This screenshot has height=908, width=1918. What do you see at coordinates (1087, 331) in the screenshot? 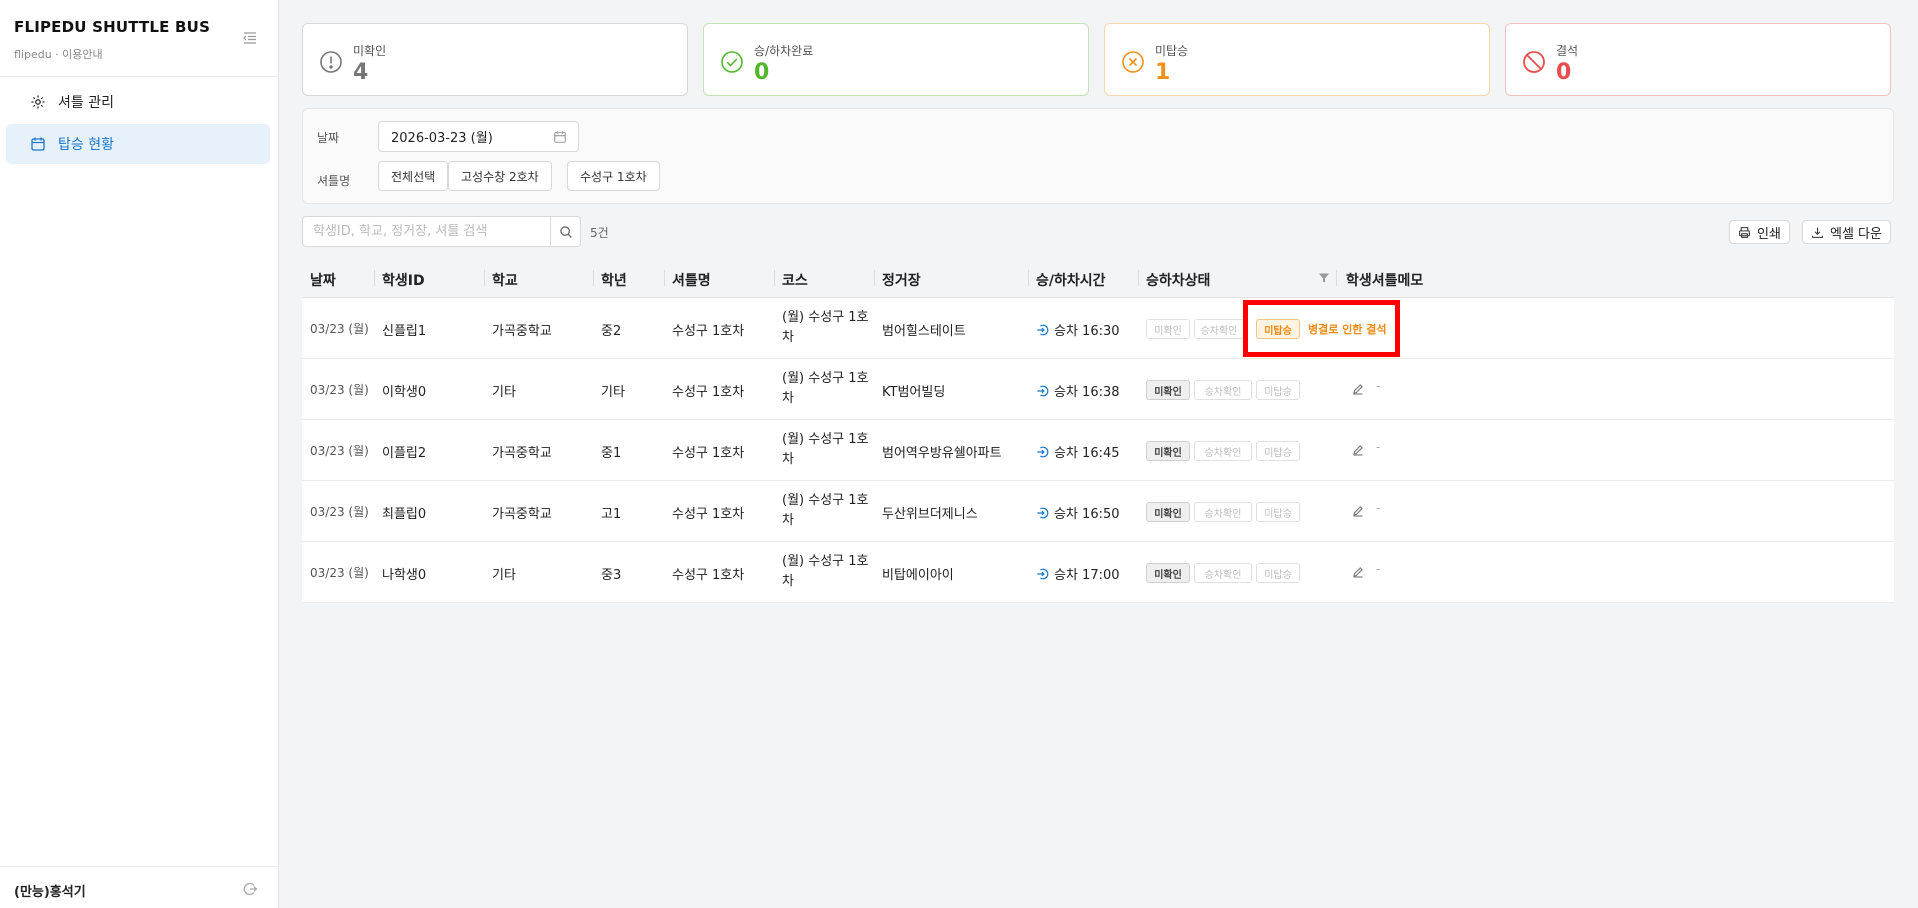
I see `time-text: 승차 16:30` at bounding box center [1087, 331].